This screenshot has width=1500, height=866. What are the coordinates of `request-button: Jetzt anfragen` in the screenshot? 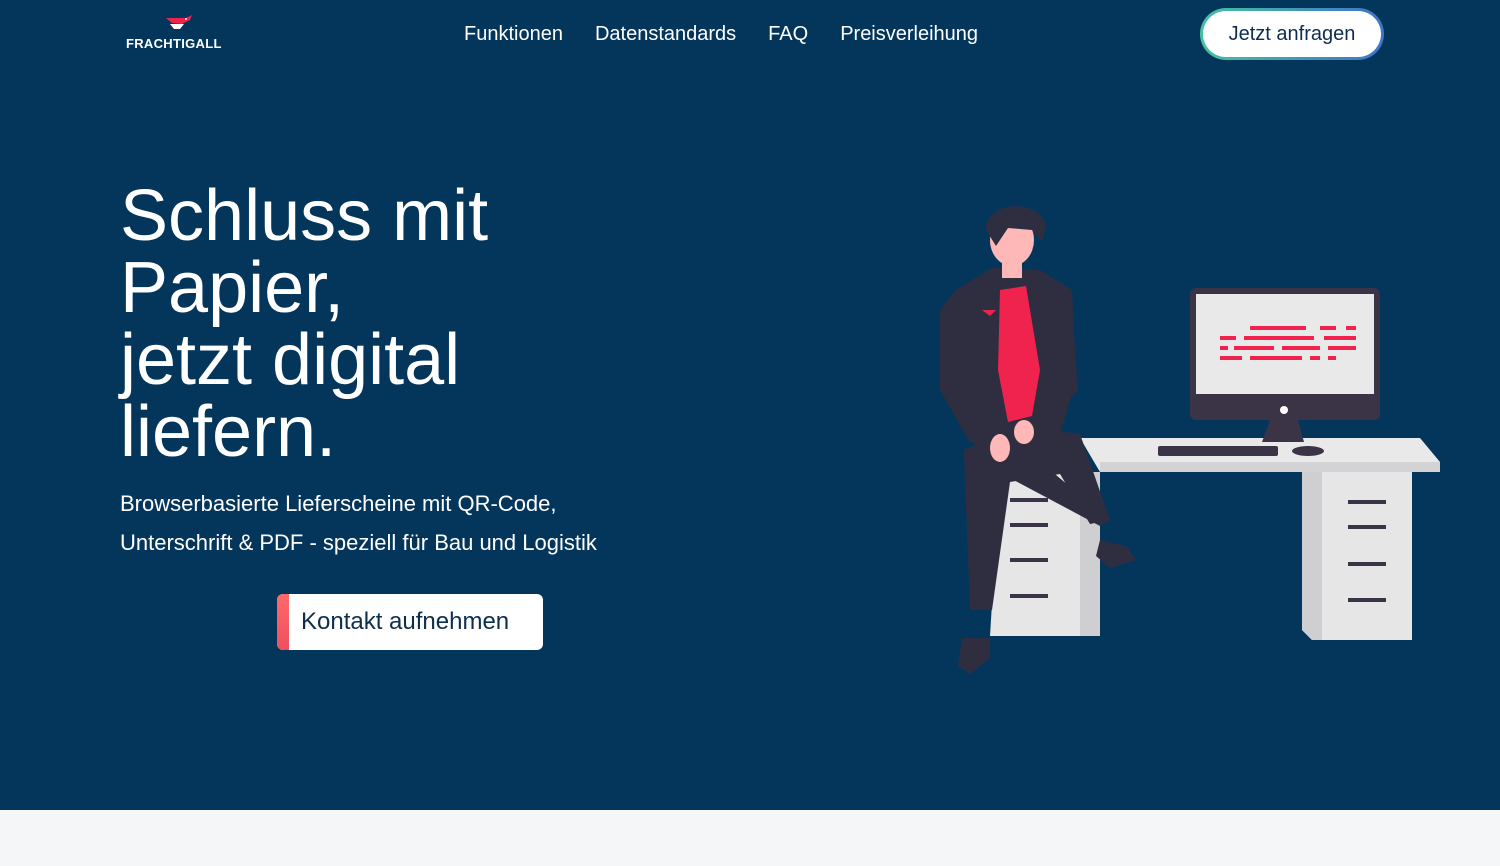 It's located at (1292, 34).